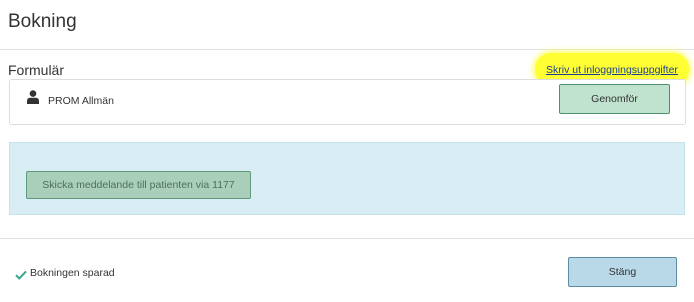  I want to click on form-name: PROM Allmän, so click(81, 101).